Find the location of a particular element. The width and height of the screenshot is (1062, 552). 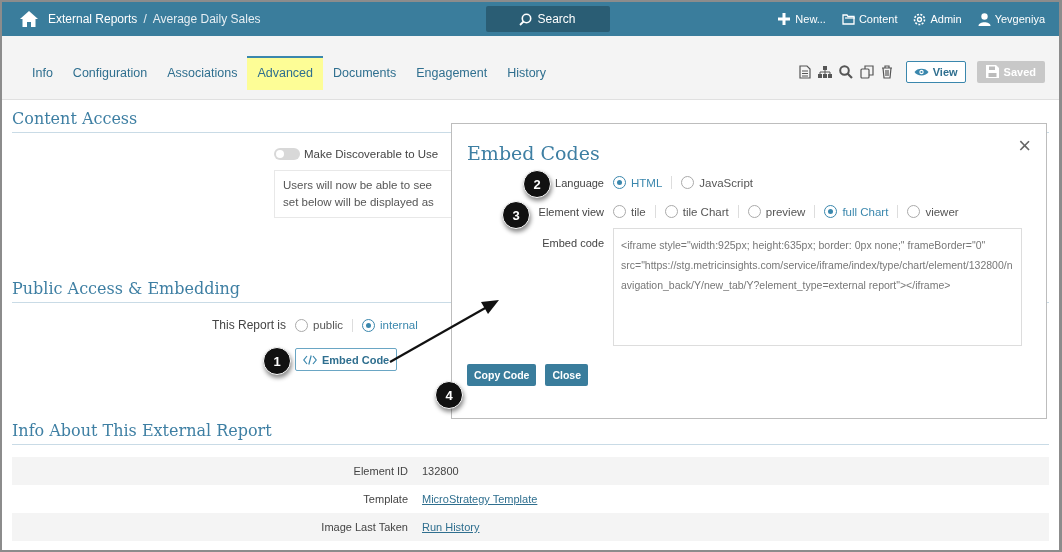

search-button: Search is located at coordinates (547, 19).